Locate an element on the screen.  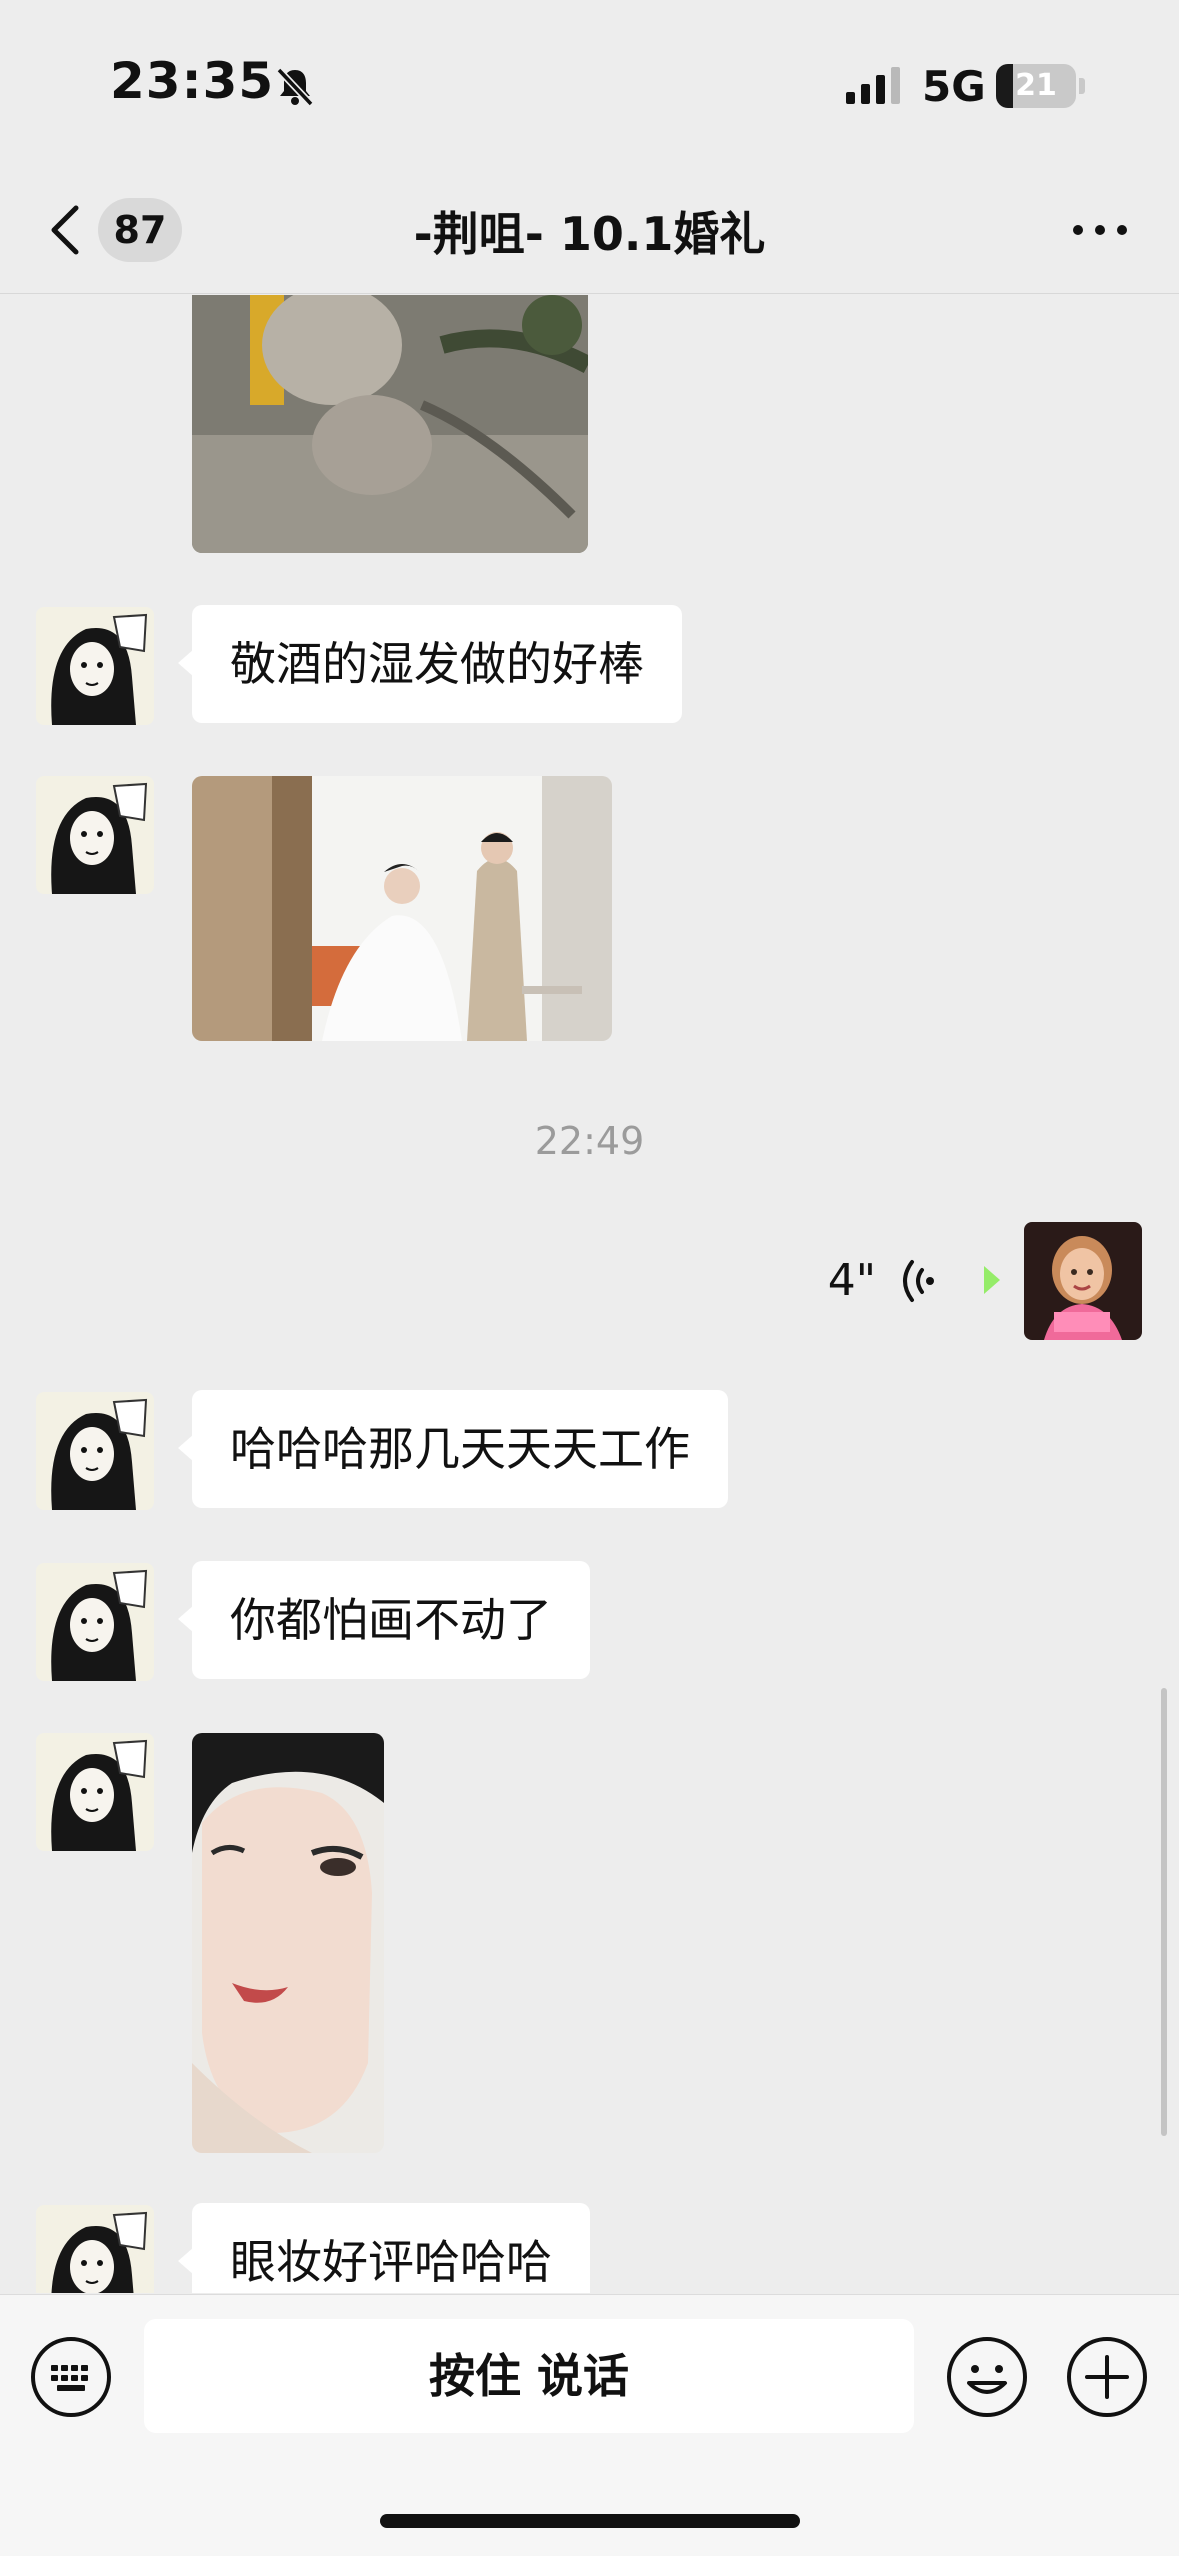
bell-slash-icon is located at coordinates (295, 87).